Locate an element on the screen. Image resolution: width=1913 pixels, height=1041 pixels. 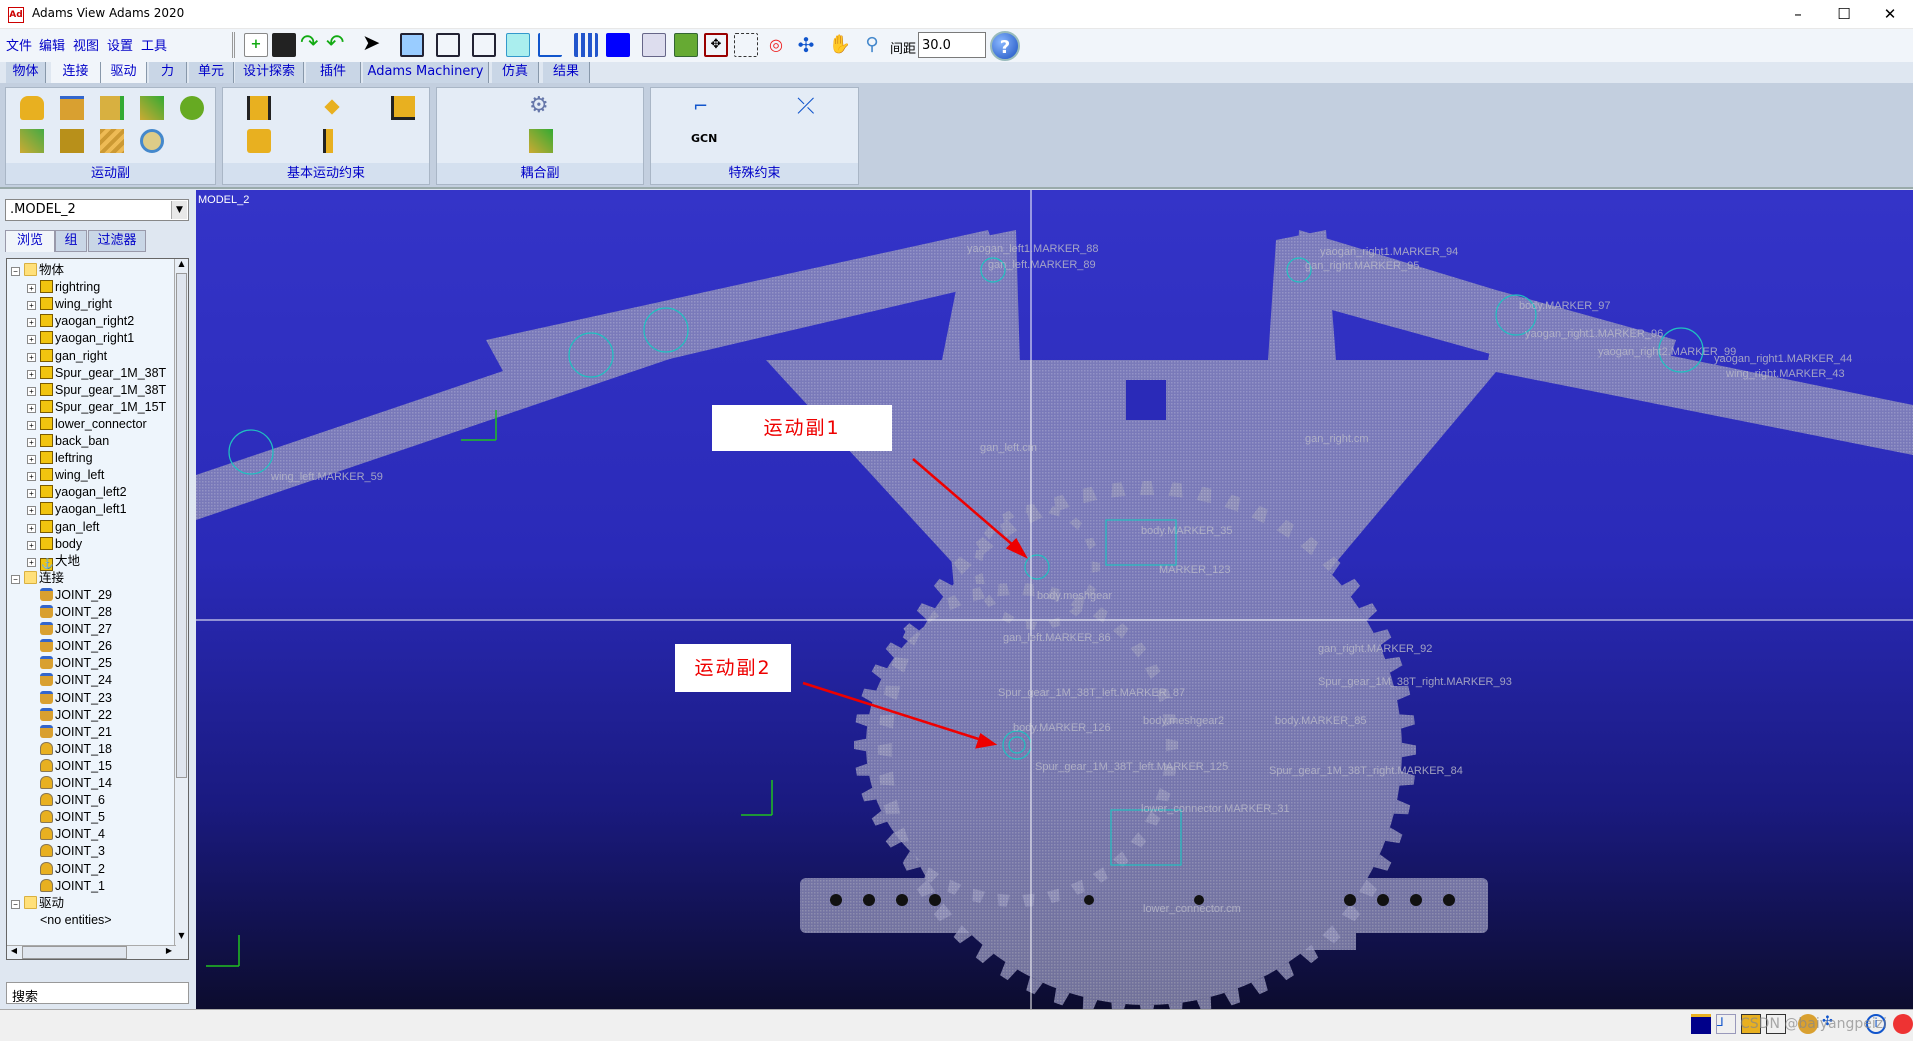
tree-item-body: + body is located at coordinates (54, 544).